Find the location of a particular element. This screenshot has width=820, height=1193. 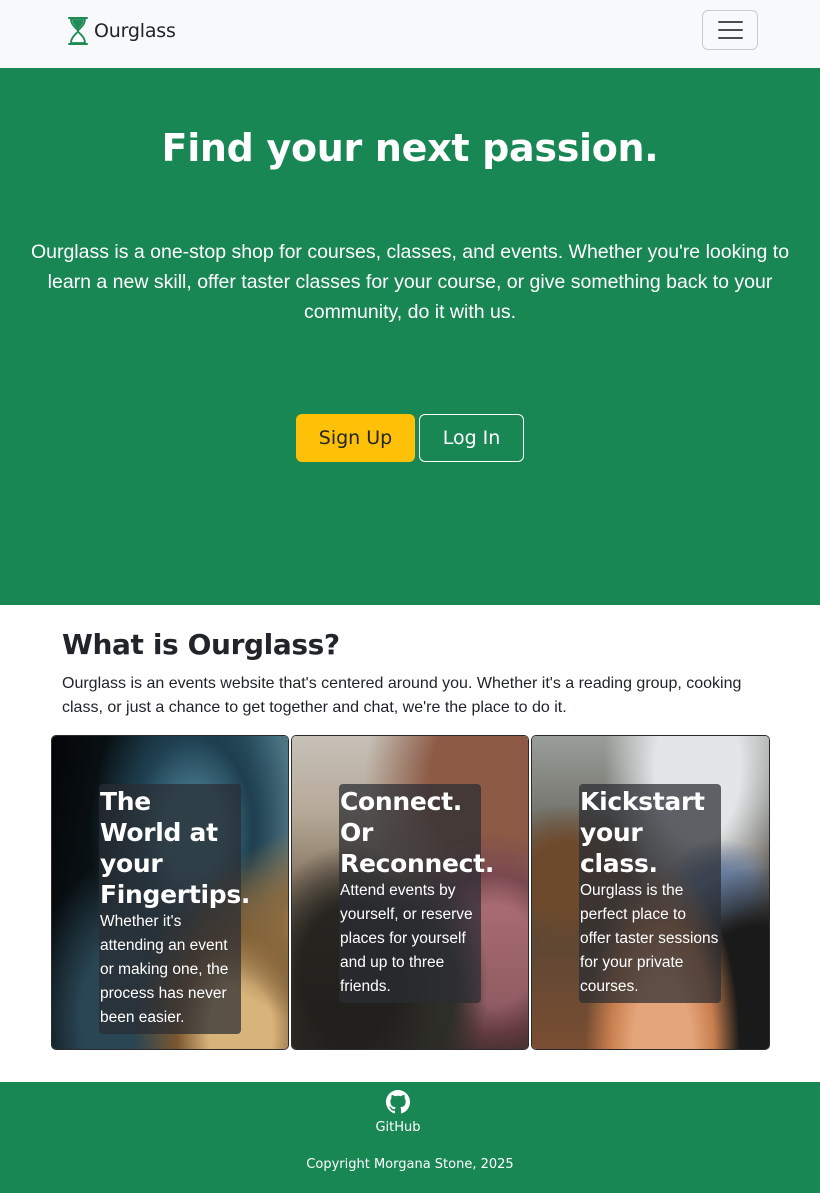

hourglass-icon is located at coordinates (78, 31).